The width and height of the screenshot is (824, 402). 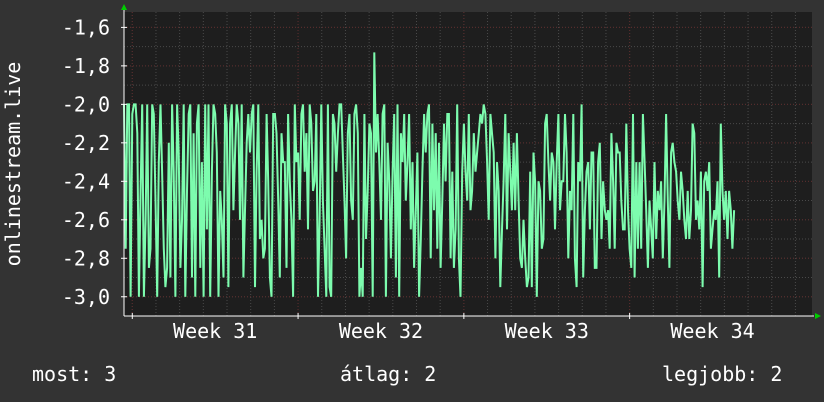 What do you see at coordinates (86, 66) in the screenshot?
I see `y-tick-label: -1,8` at bounding box center [86, 66].